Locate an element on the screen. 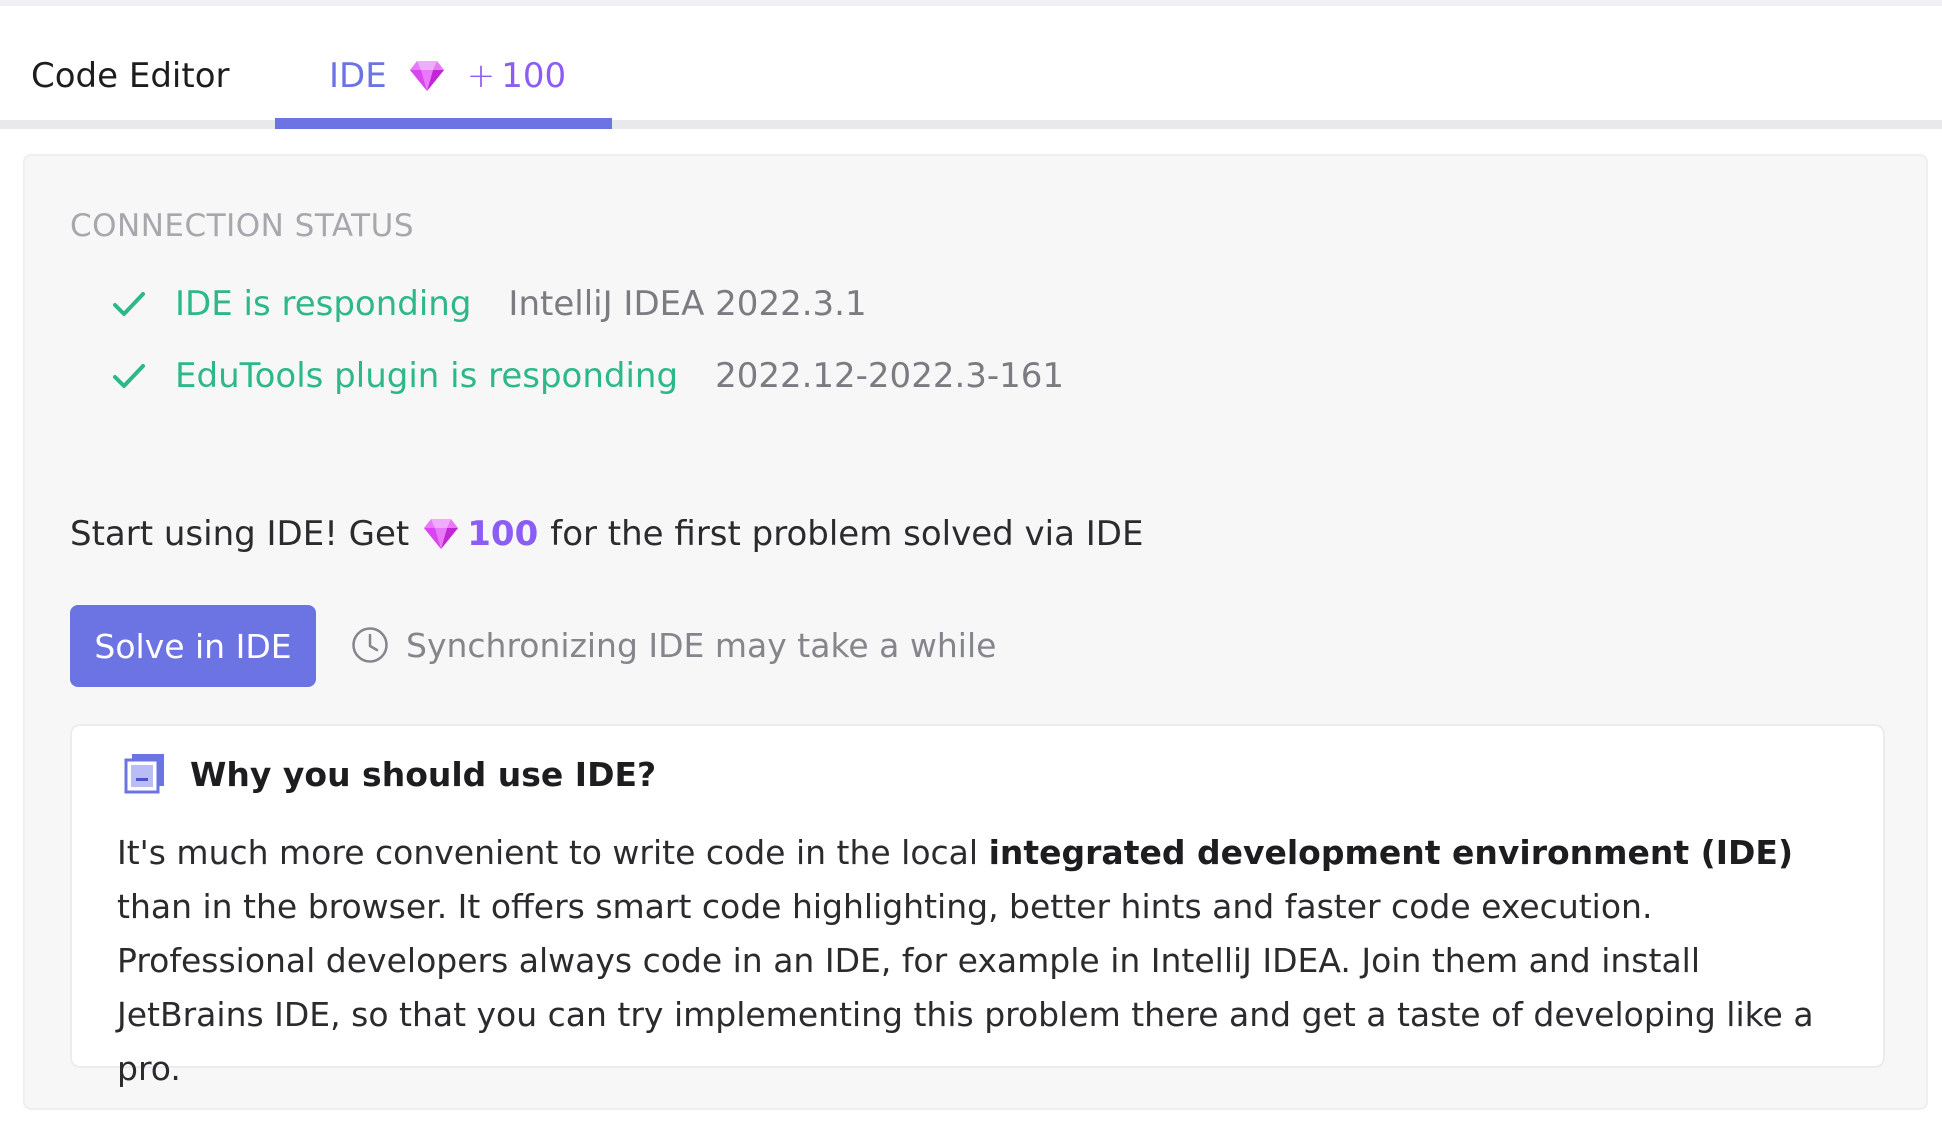 The width and height of the screenshot is (1942, 1130). solve-in-ide-button: Solve in IDE is located at coordinates (193, 646).